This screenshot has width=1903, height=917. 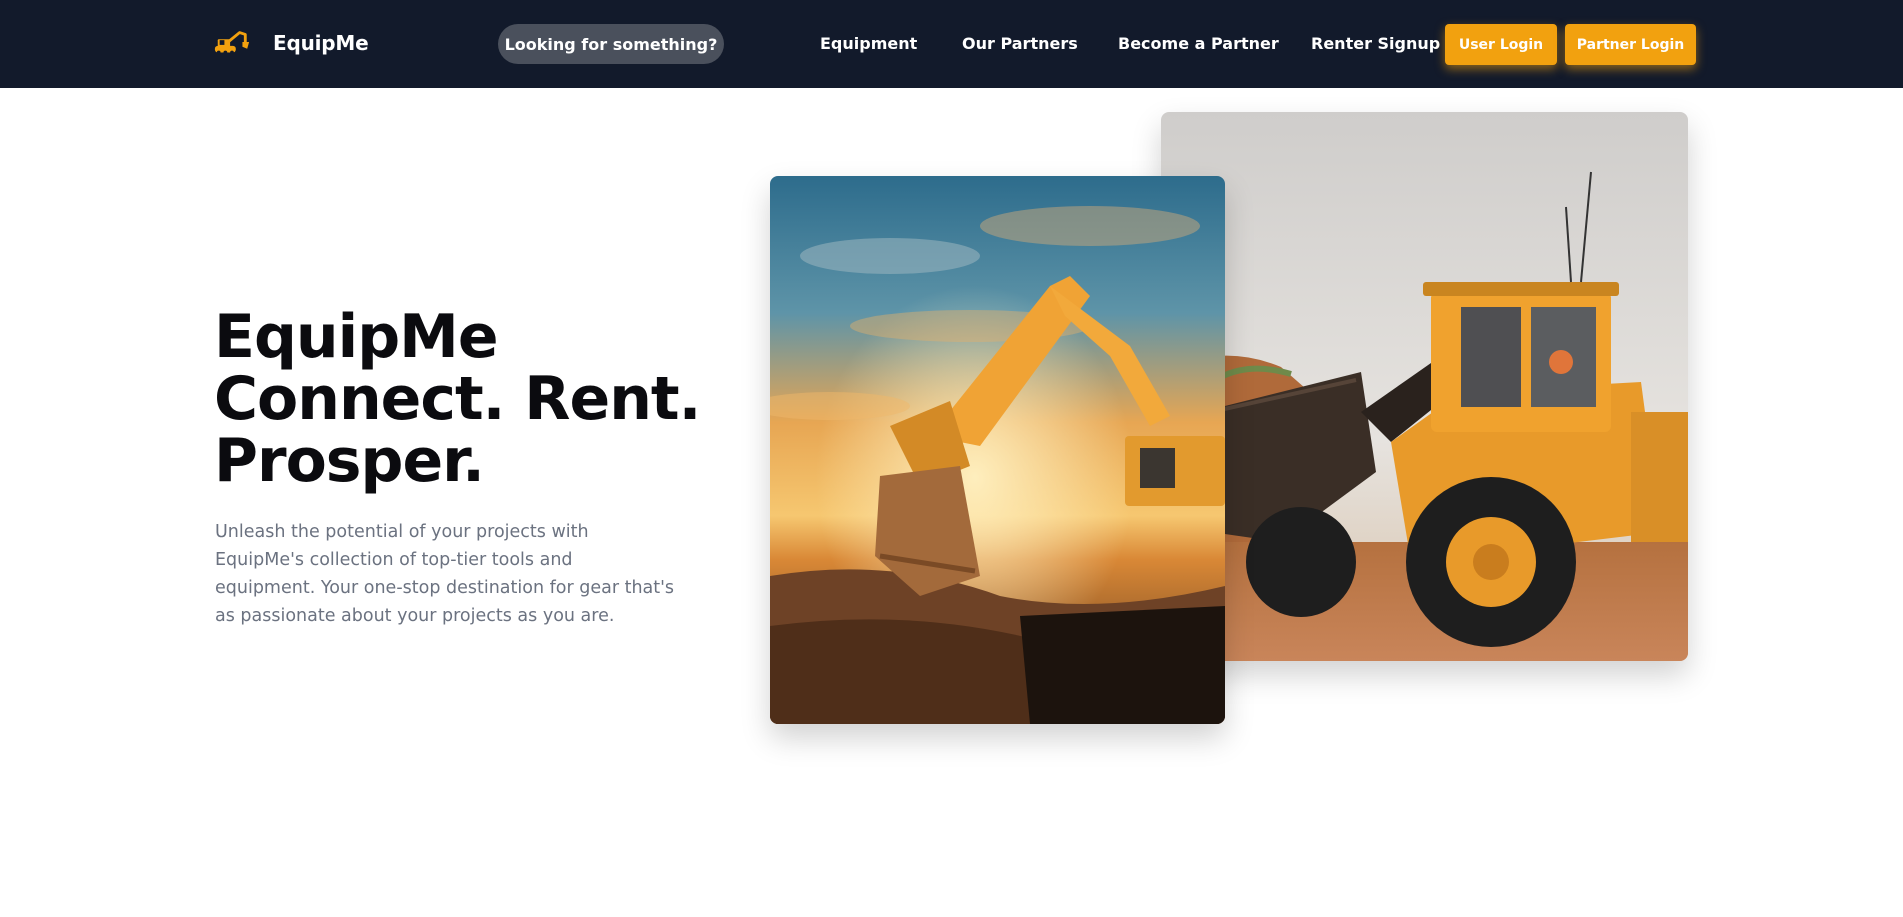 I want to click on nav-our-partners: Our Partners, so click(x=1020, y=43).